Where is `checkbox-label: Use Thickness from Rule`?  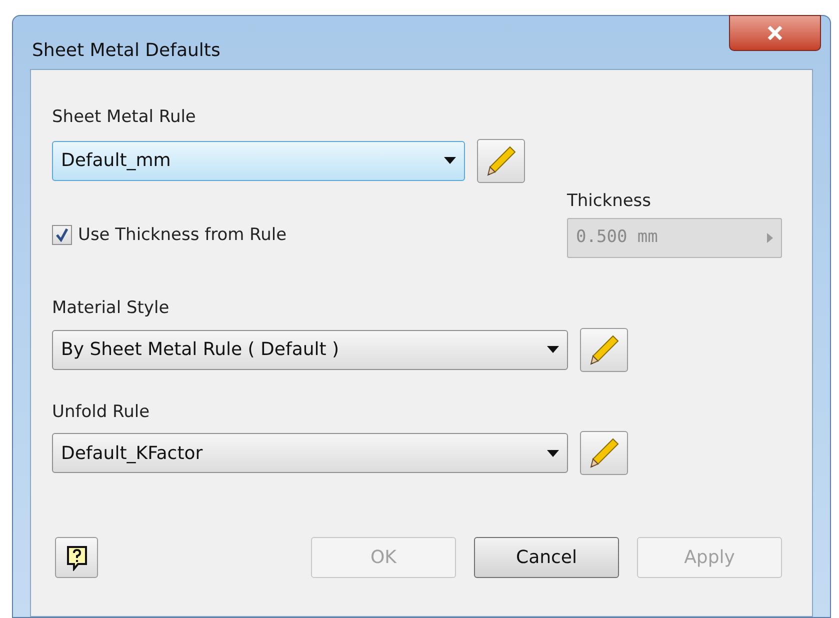 checkbox-label: Use Thickness from Rule is located at coordinates (182, 235).